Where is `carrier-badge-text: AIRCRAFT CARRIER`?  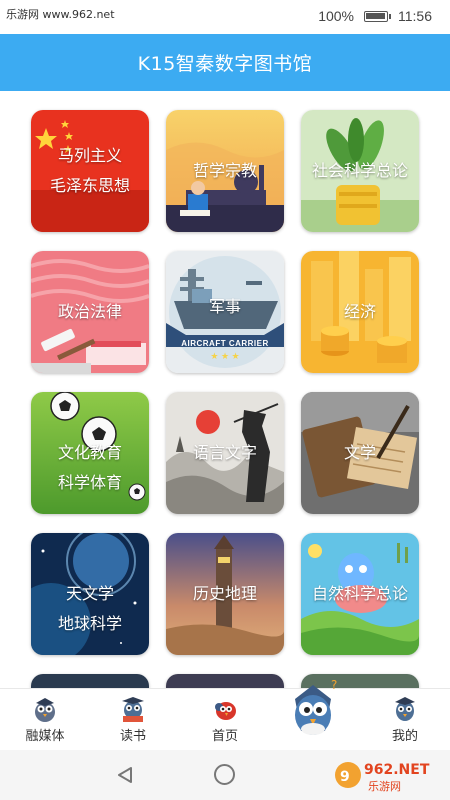
carrier-badge-text: AIRCRAFT CARRIER is located at coordinates (225, 343).